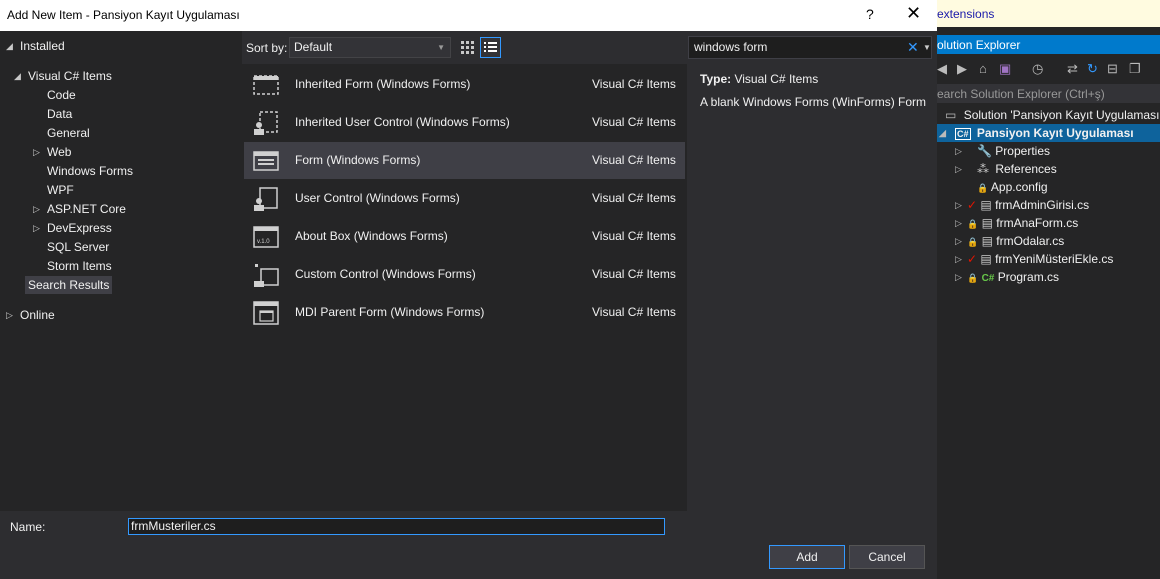 This screenshot has width=1160, height=579. I want to click on template-name: Form (Windows Forms), so click(358, 160).